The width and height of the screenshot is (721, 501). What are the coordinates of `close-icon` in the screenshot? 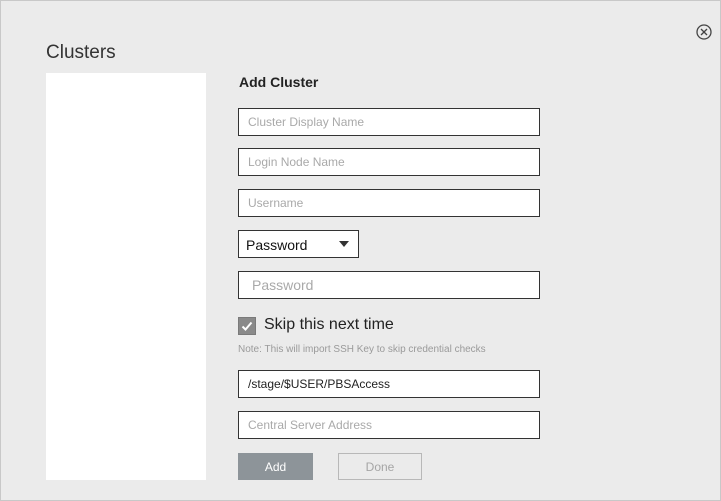 It's located at (704, 32).